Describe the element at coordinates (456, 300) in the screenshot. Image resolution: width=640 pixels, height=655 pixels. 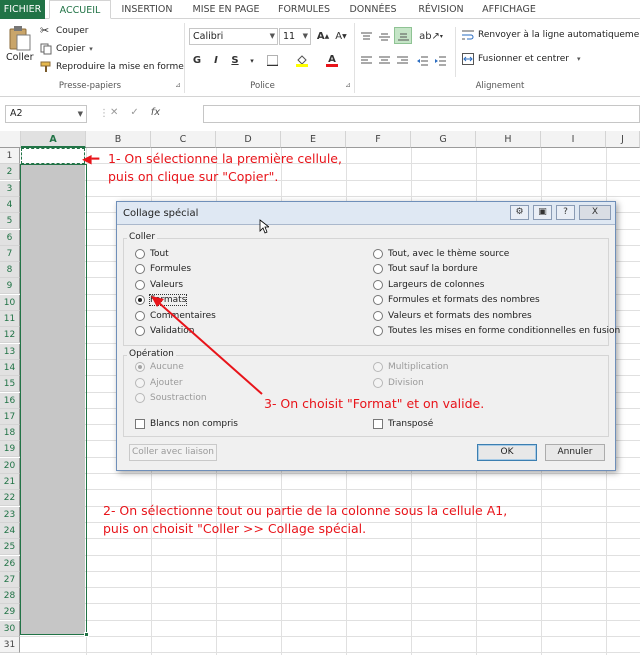
I see `paste-option-radio: Formules et formats des nombres` at that location.